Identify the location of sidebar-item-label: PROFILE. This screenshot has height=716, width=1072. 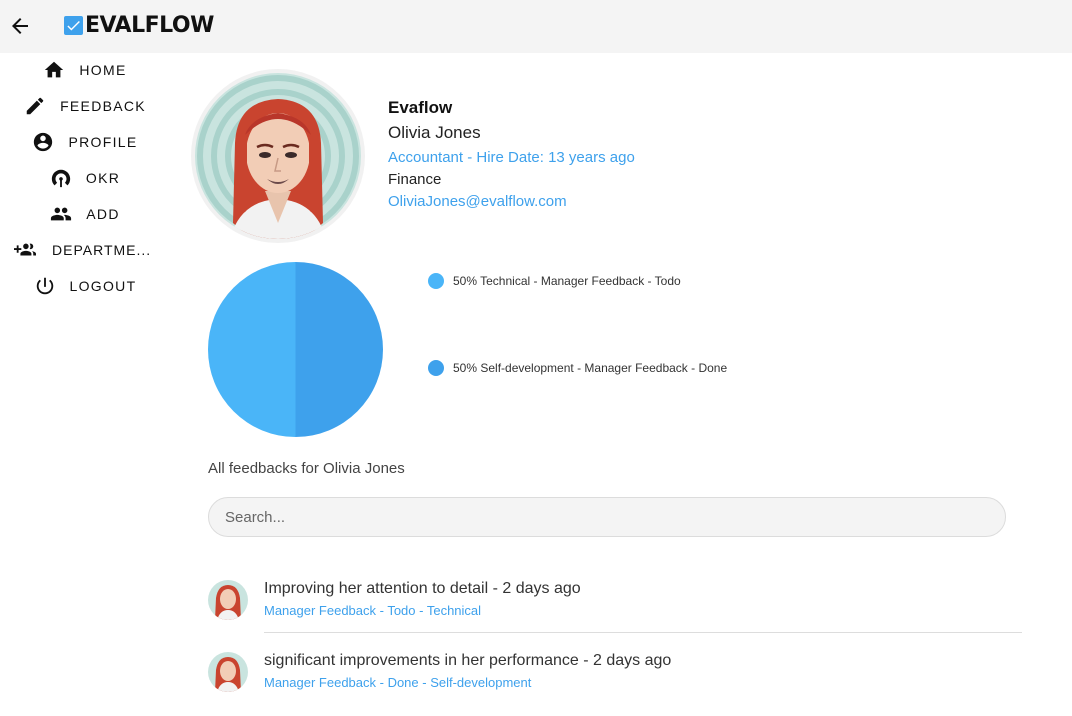
(103, 142).